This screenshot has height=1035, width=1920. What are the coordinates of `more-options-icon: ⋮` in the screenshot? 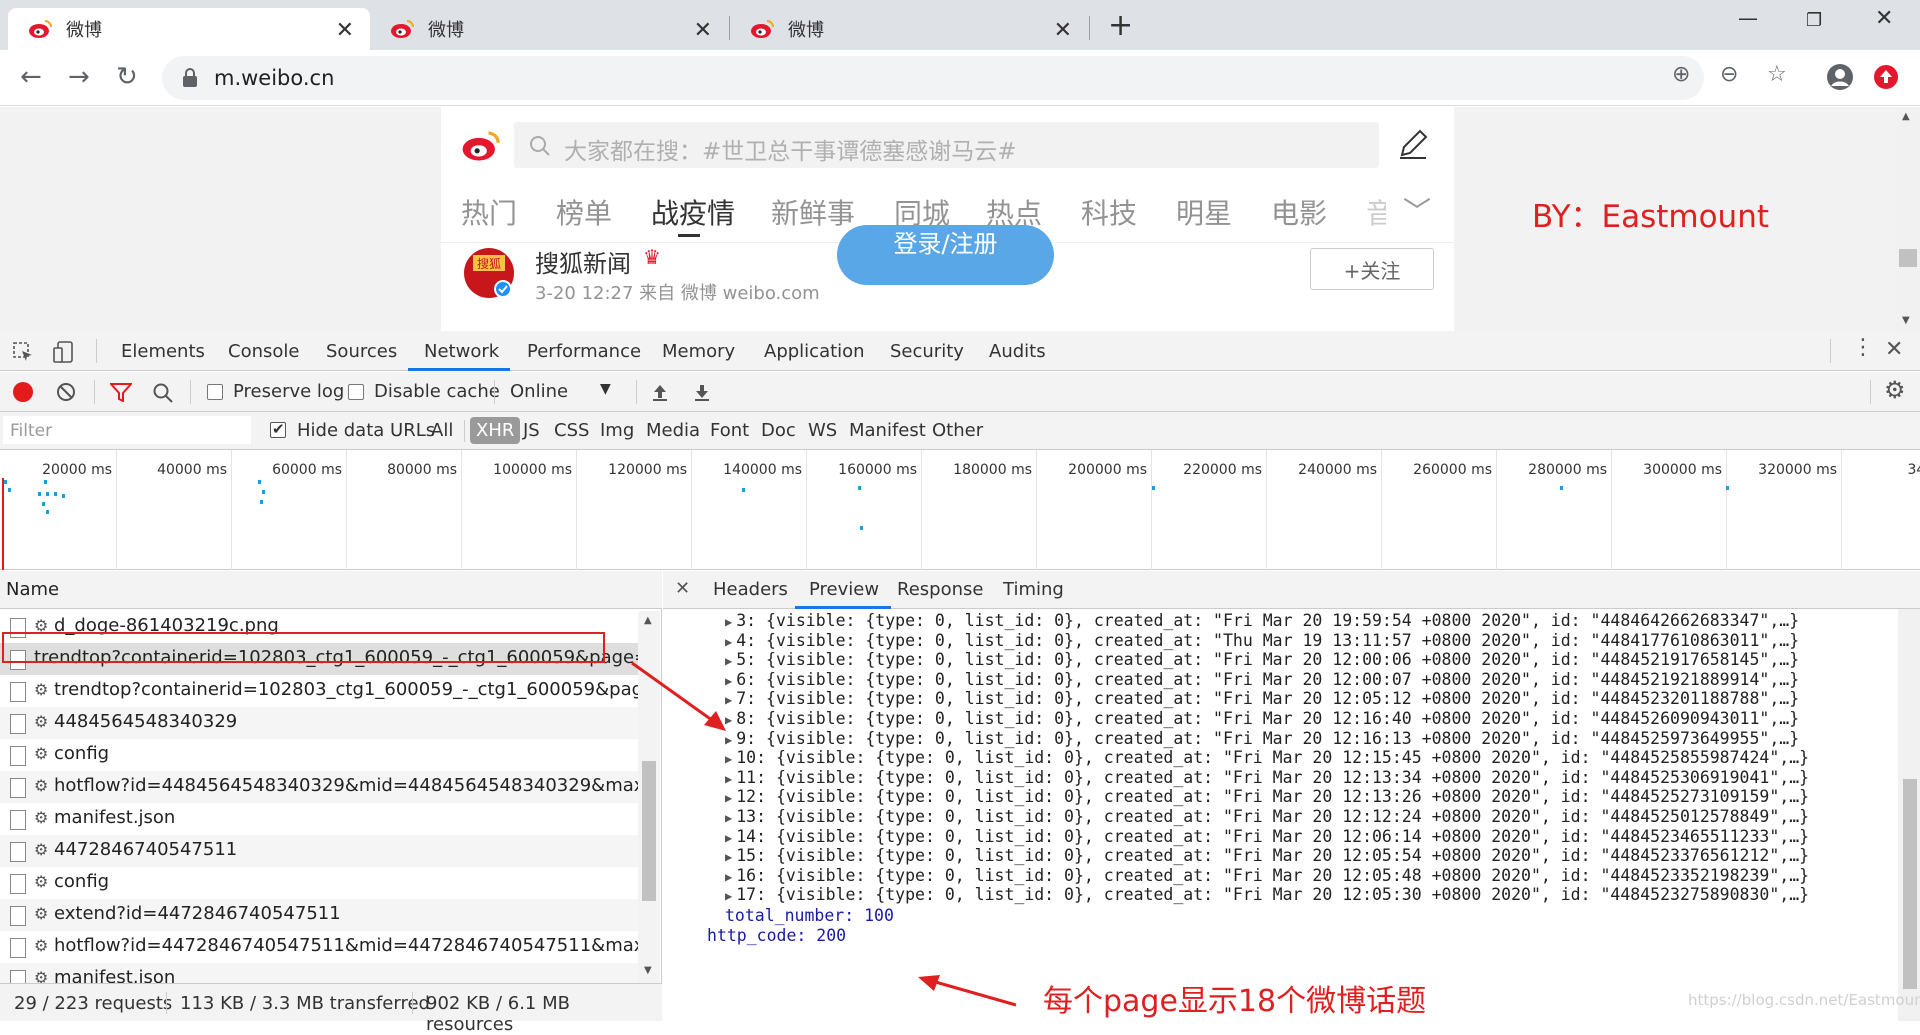 It's located at (1863, 347).